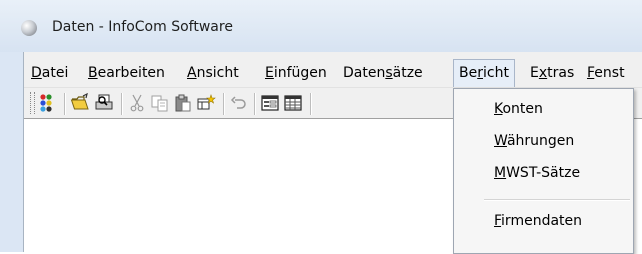  Describe the element at coordinates (32, 103) in the screenshot. I see `toolbar-grip` at that location.